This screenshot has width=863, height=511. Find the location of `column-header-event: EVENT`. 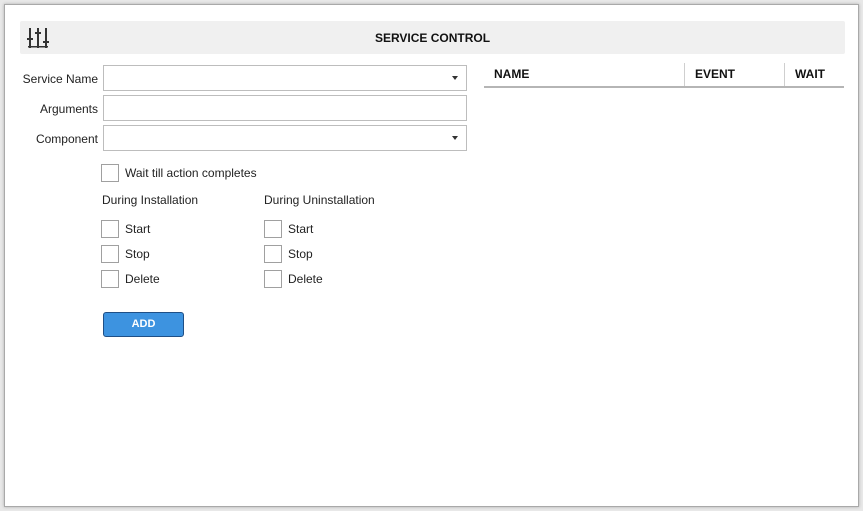

column-header-event: EVENT is located at coordinates (734, 74).